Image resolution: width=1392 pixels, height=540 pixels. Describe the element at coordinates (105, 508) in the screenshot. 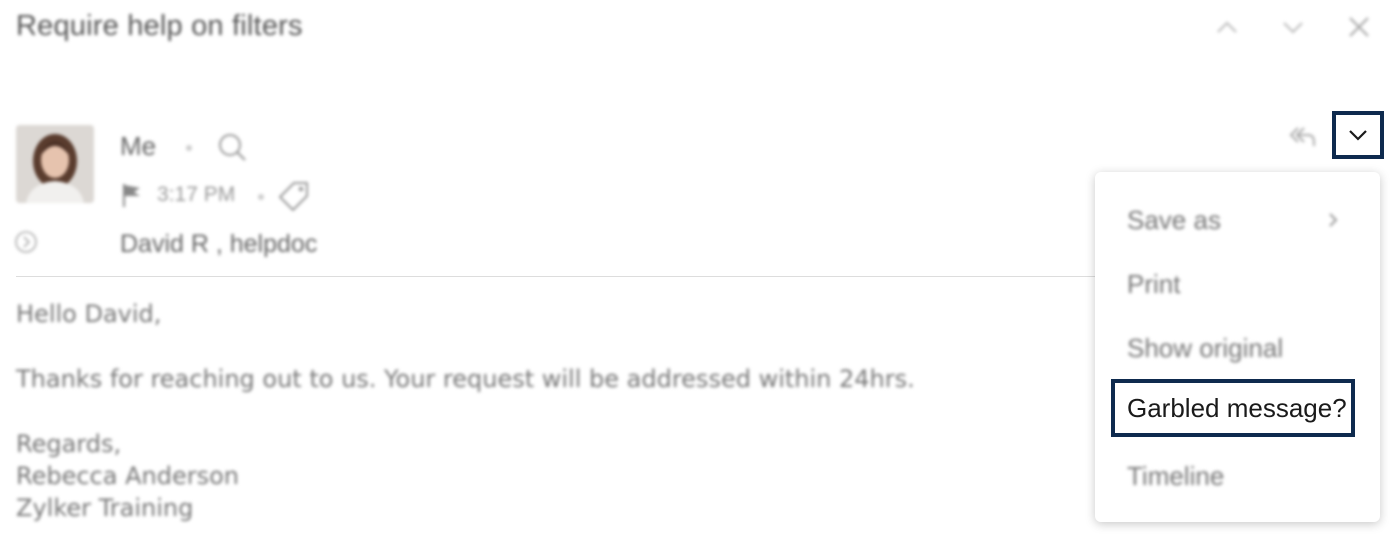

I see `signature-org: Zylker Training` at that location.